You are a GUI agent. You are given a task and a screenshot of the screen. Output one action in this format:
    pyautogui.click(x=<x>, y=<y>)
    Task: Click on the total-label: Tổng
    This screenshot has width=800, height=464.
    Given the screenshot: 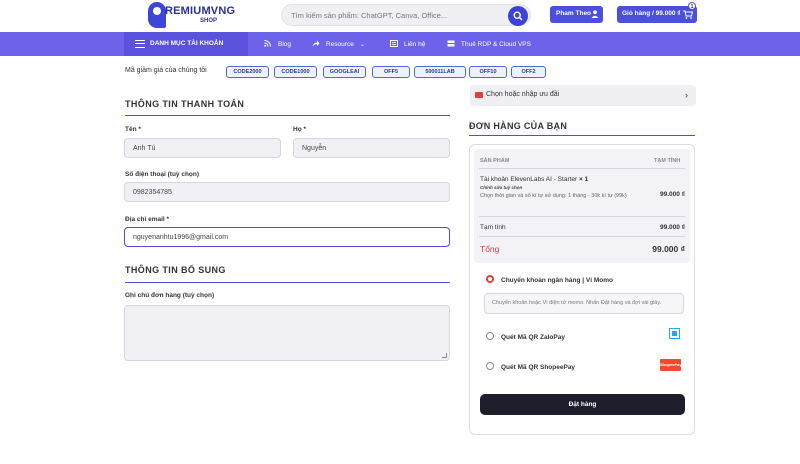 What is the action you would take?
    pyautogui.click(x=490, y=249)
    